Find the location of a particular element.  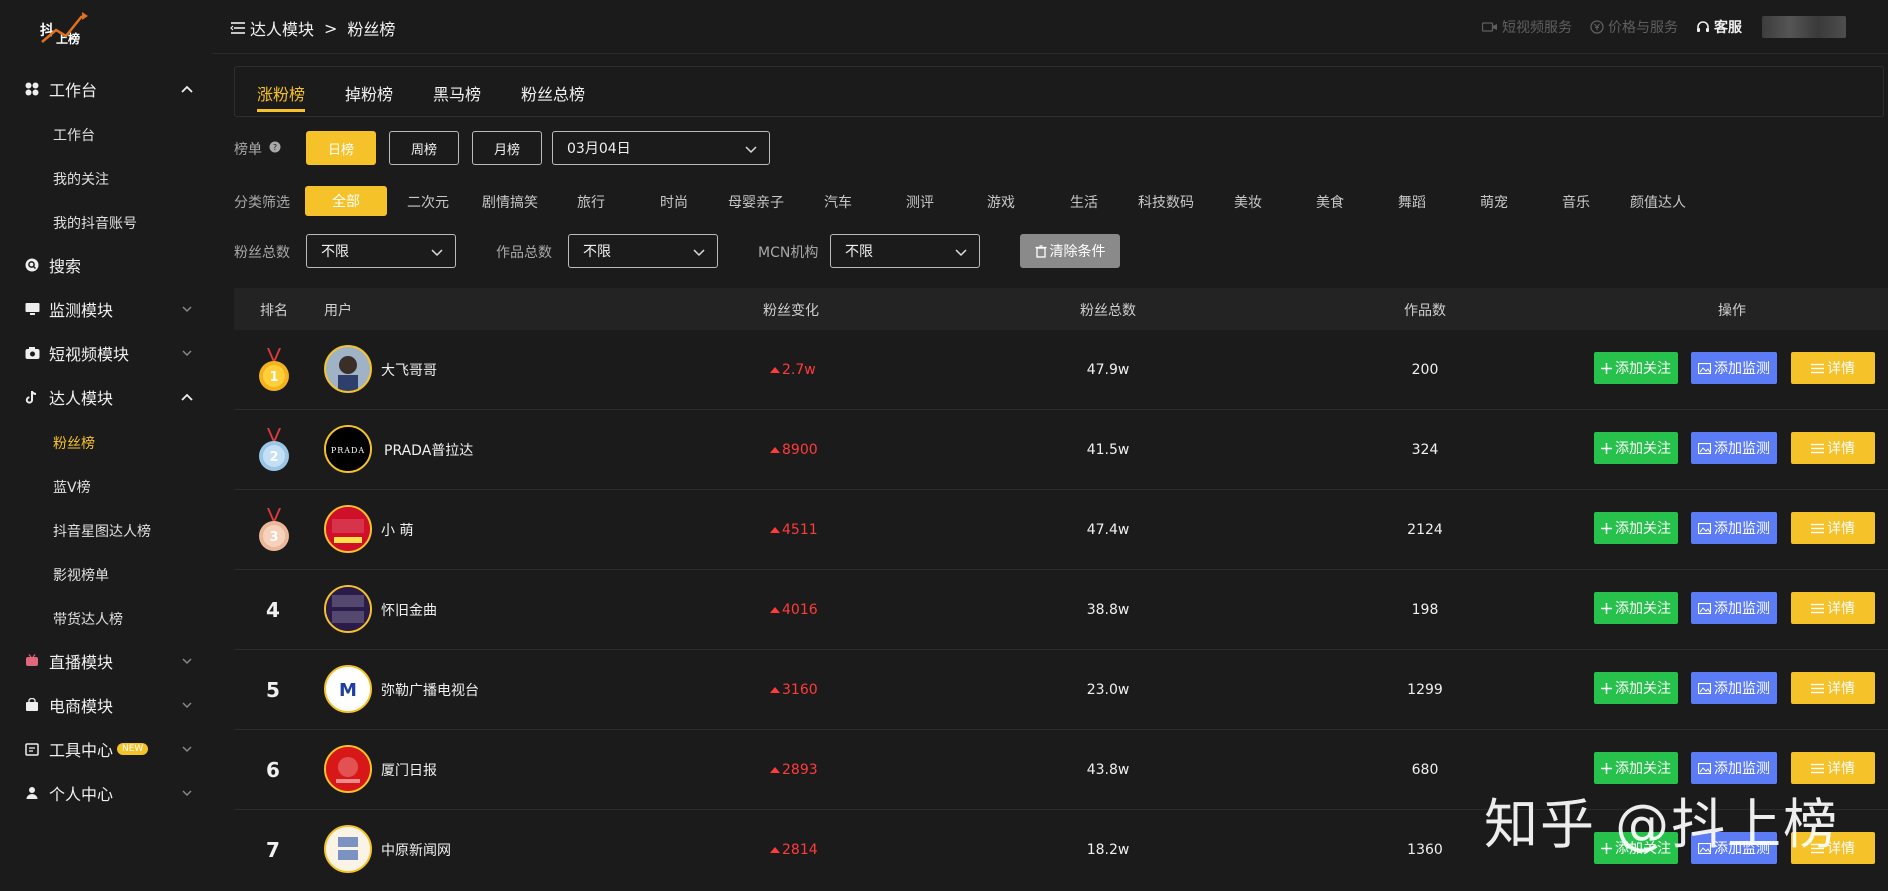

category-item: 游戏 is located at coordinates (1001, 202).